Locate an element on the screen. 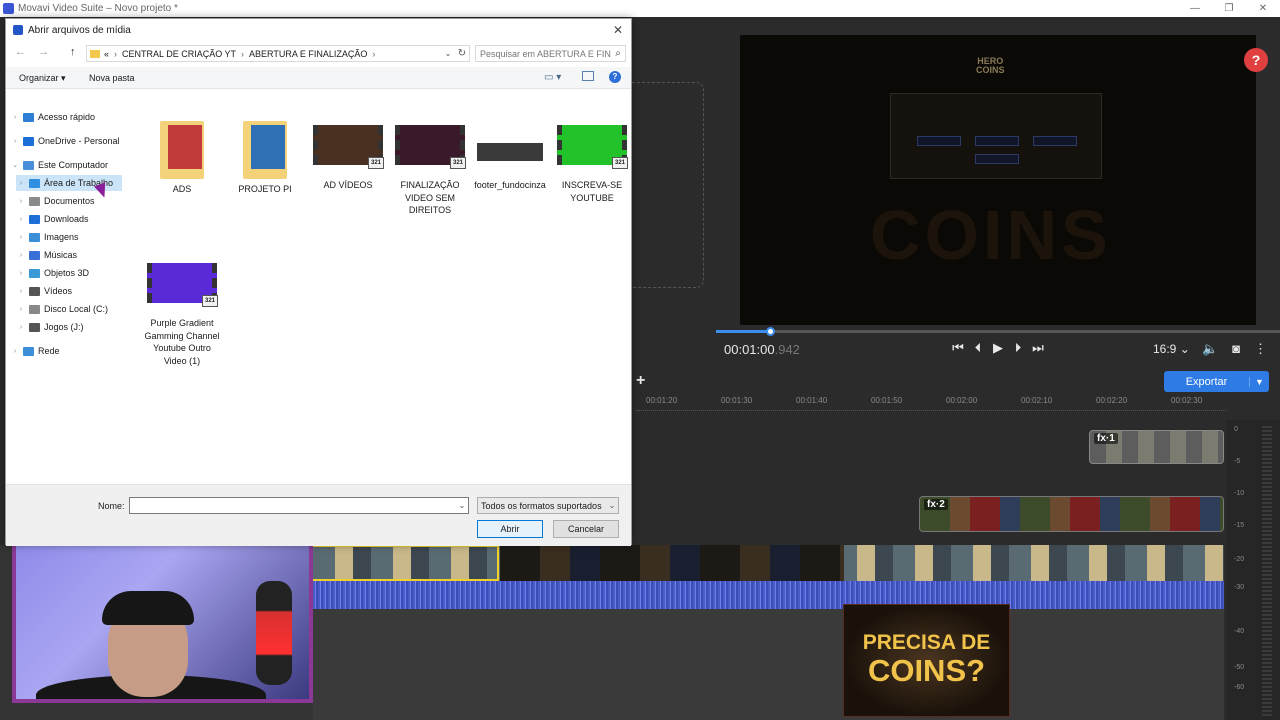  nav-item: › Acesso rápido is located at coordinates (52, 117).